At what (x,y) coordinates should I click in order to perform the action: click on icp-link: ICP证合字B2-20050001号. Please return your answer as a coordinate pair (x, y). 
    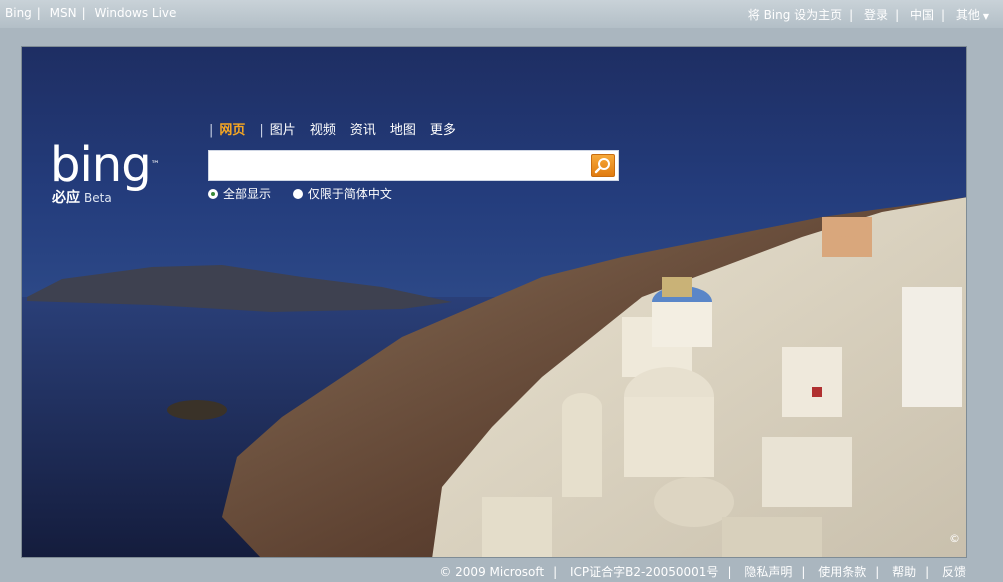
    Looking at the image, I should click on (644, 572).